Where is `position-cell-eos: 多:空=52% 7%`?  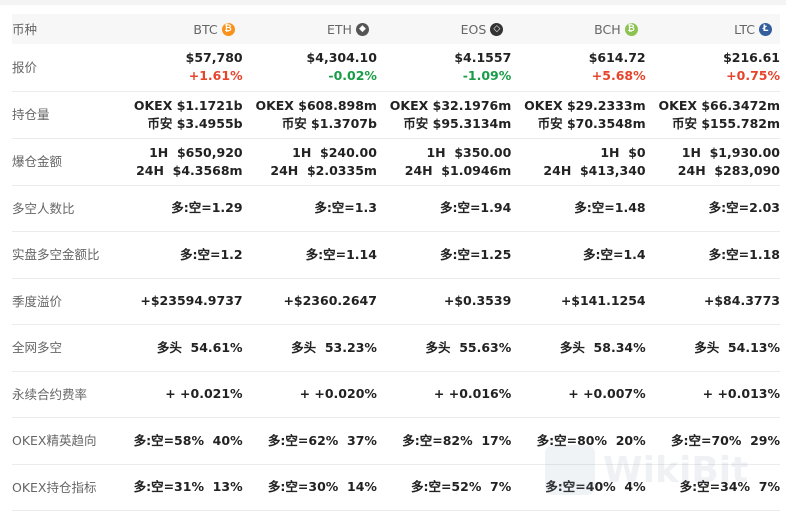
position-cell-eos: 多:空=52% 7% is located at coordinates (461, 486).